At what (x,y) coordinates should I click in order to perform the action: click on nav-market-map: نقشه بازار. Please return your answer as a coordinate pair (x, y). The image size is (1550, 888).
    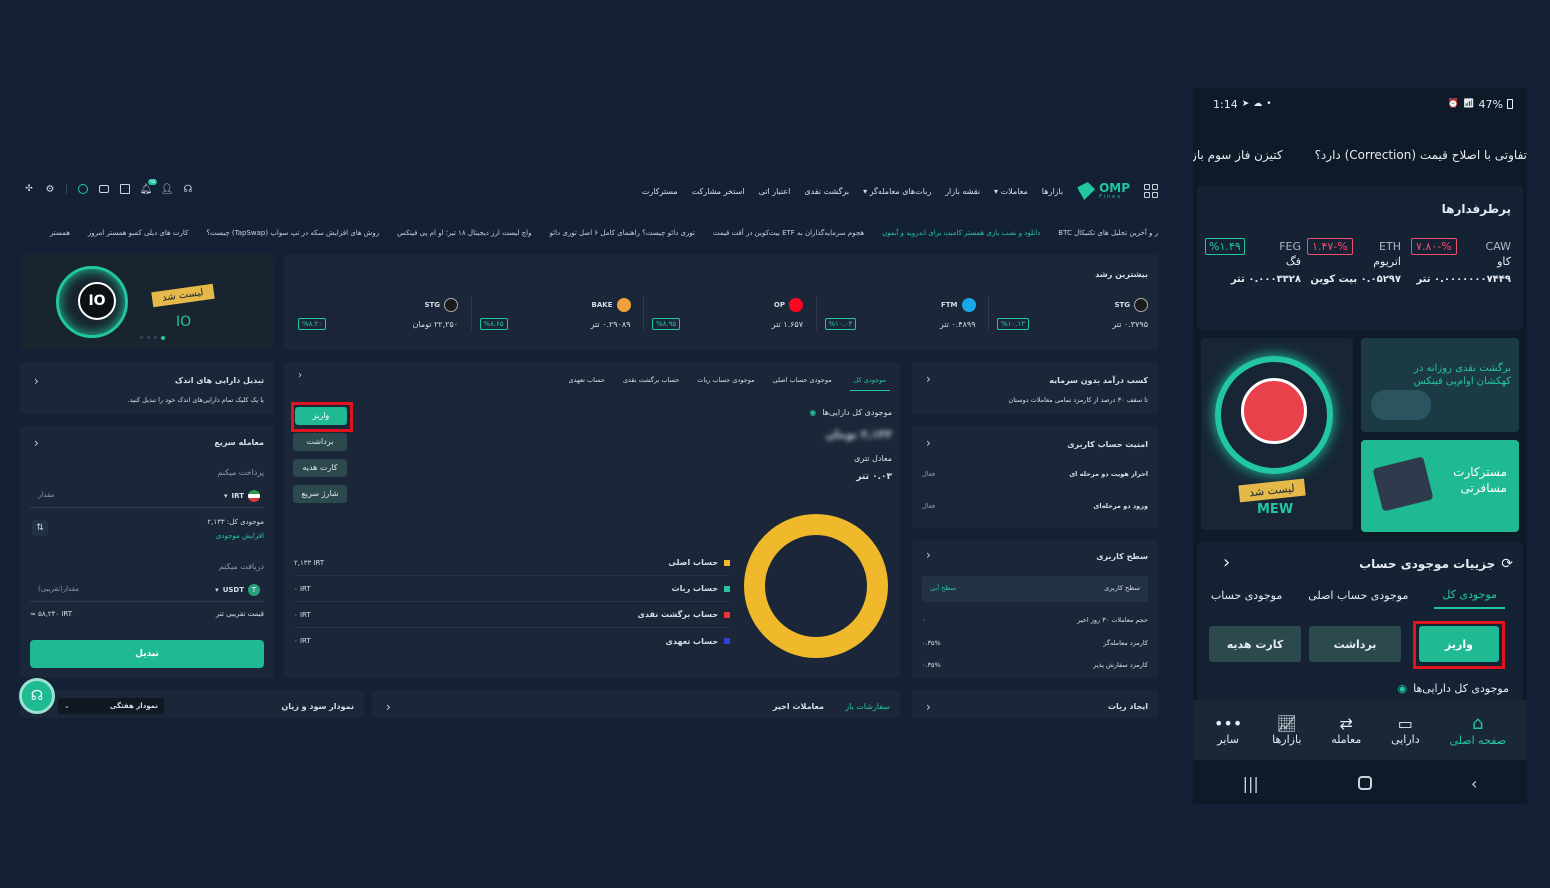
    Looking at the image, I should click on (962, 191).